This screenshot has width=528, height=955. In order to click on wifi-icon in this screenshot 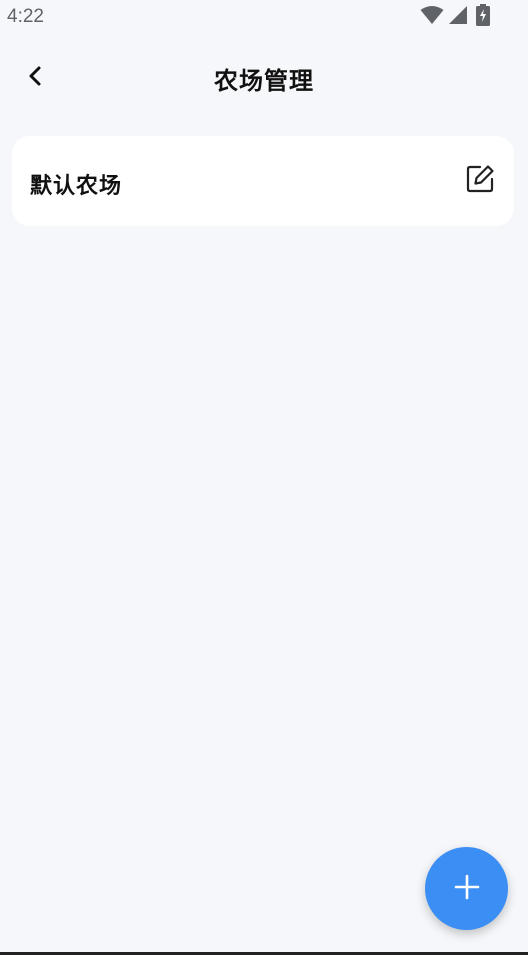, I will do `click(432, 17)`.